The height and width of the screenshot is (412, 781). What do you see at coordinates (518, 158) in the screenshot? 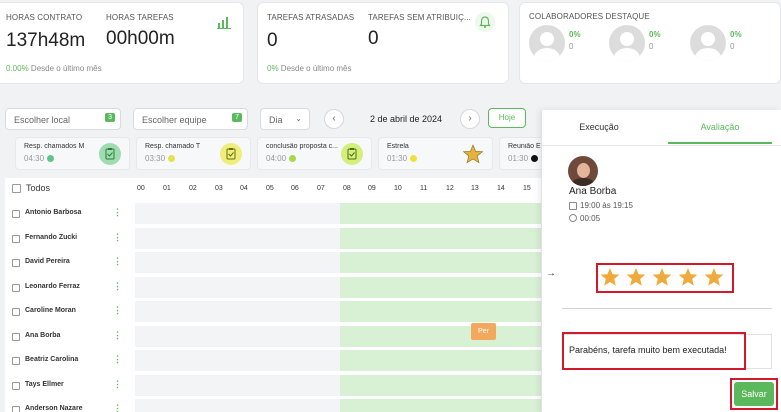
I see `task-time: 01:30` at bounding box center [518, 158].